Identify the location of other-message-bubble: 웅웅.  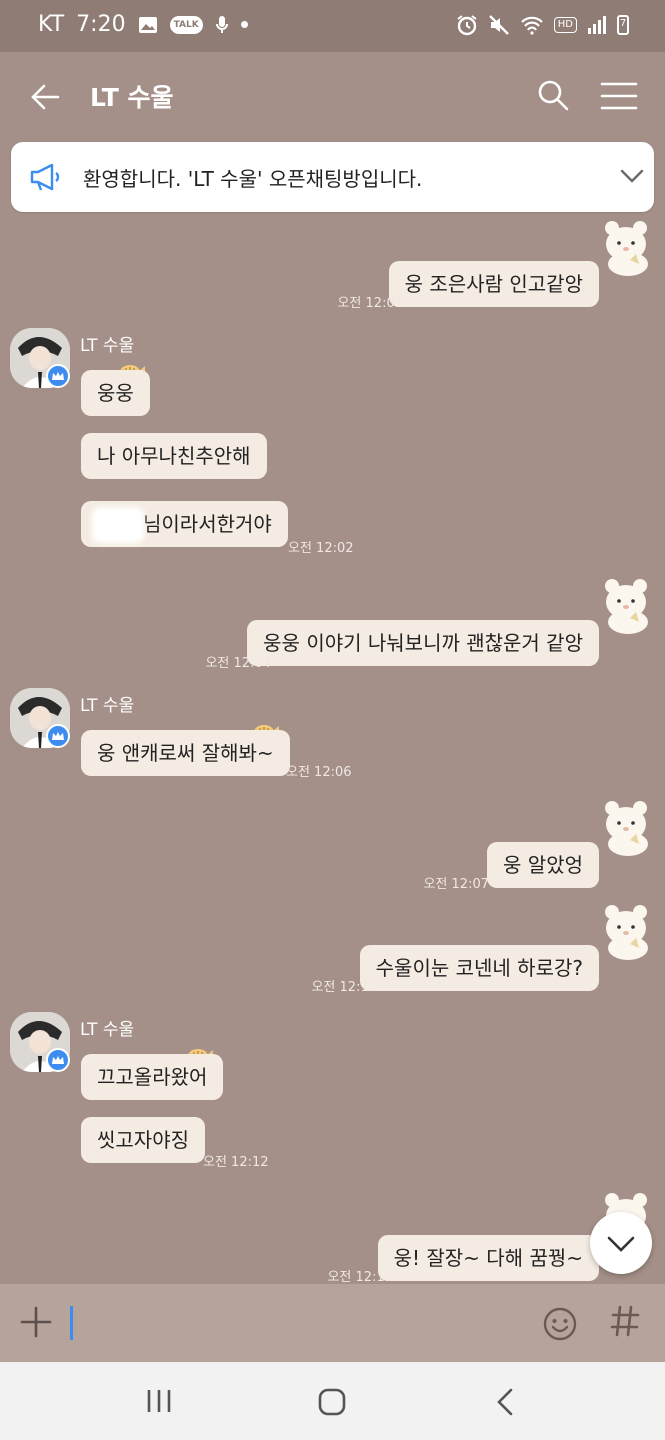
(115, 393).